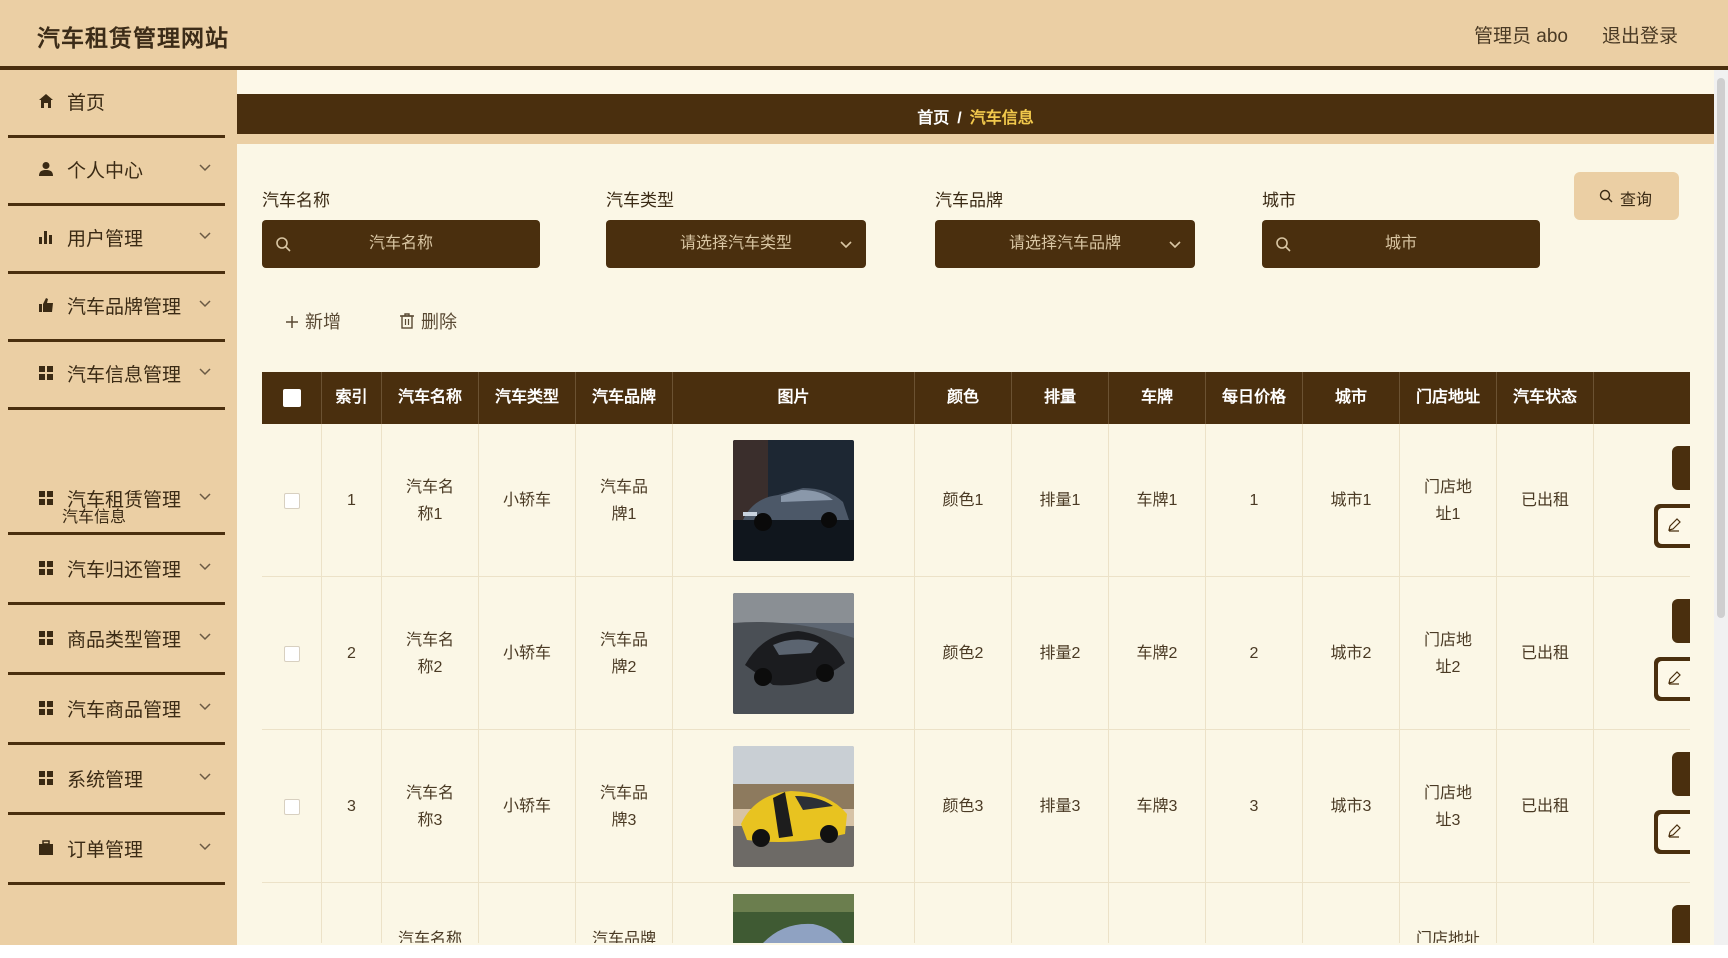 The image size is (1728, 958). Describe the element at coordinates (1157, 653) in the screenshot. I see `cell-plate: 车牌2` at that location.